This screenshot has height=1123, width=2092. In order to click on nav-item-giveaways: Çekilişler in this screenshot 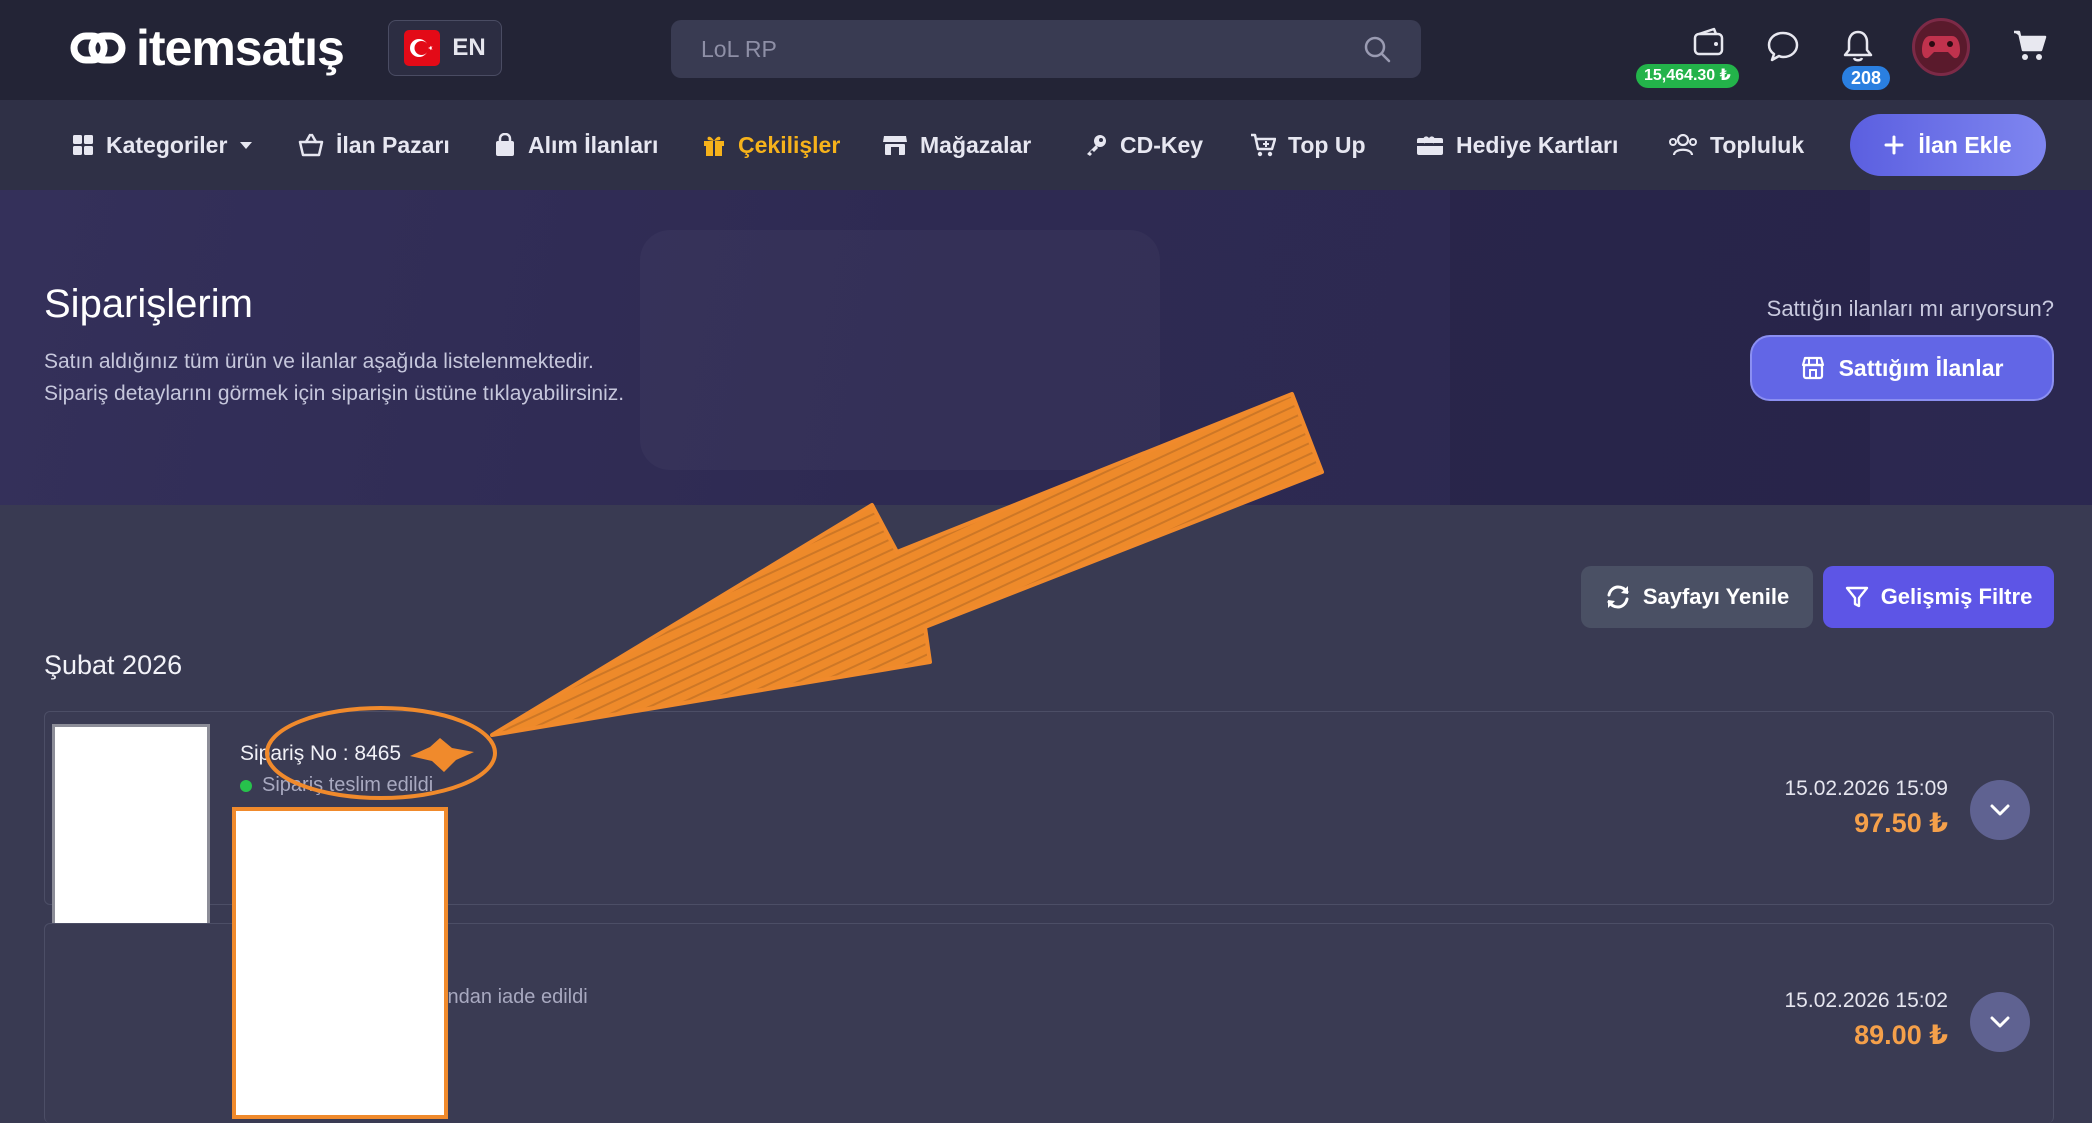, I will do `click(771, 145)`.